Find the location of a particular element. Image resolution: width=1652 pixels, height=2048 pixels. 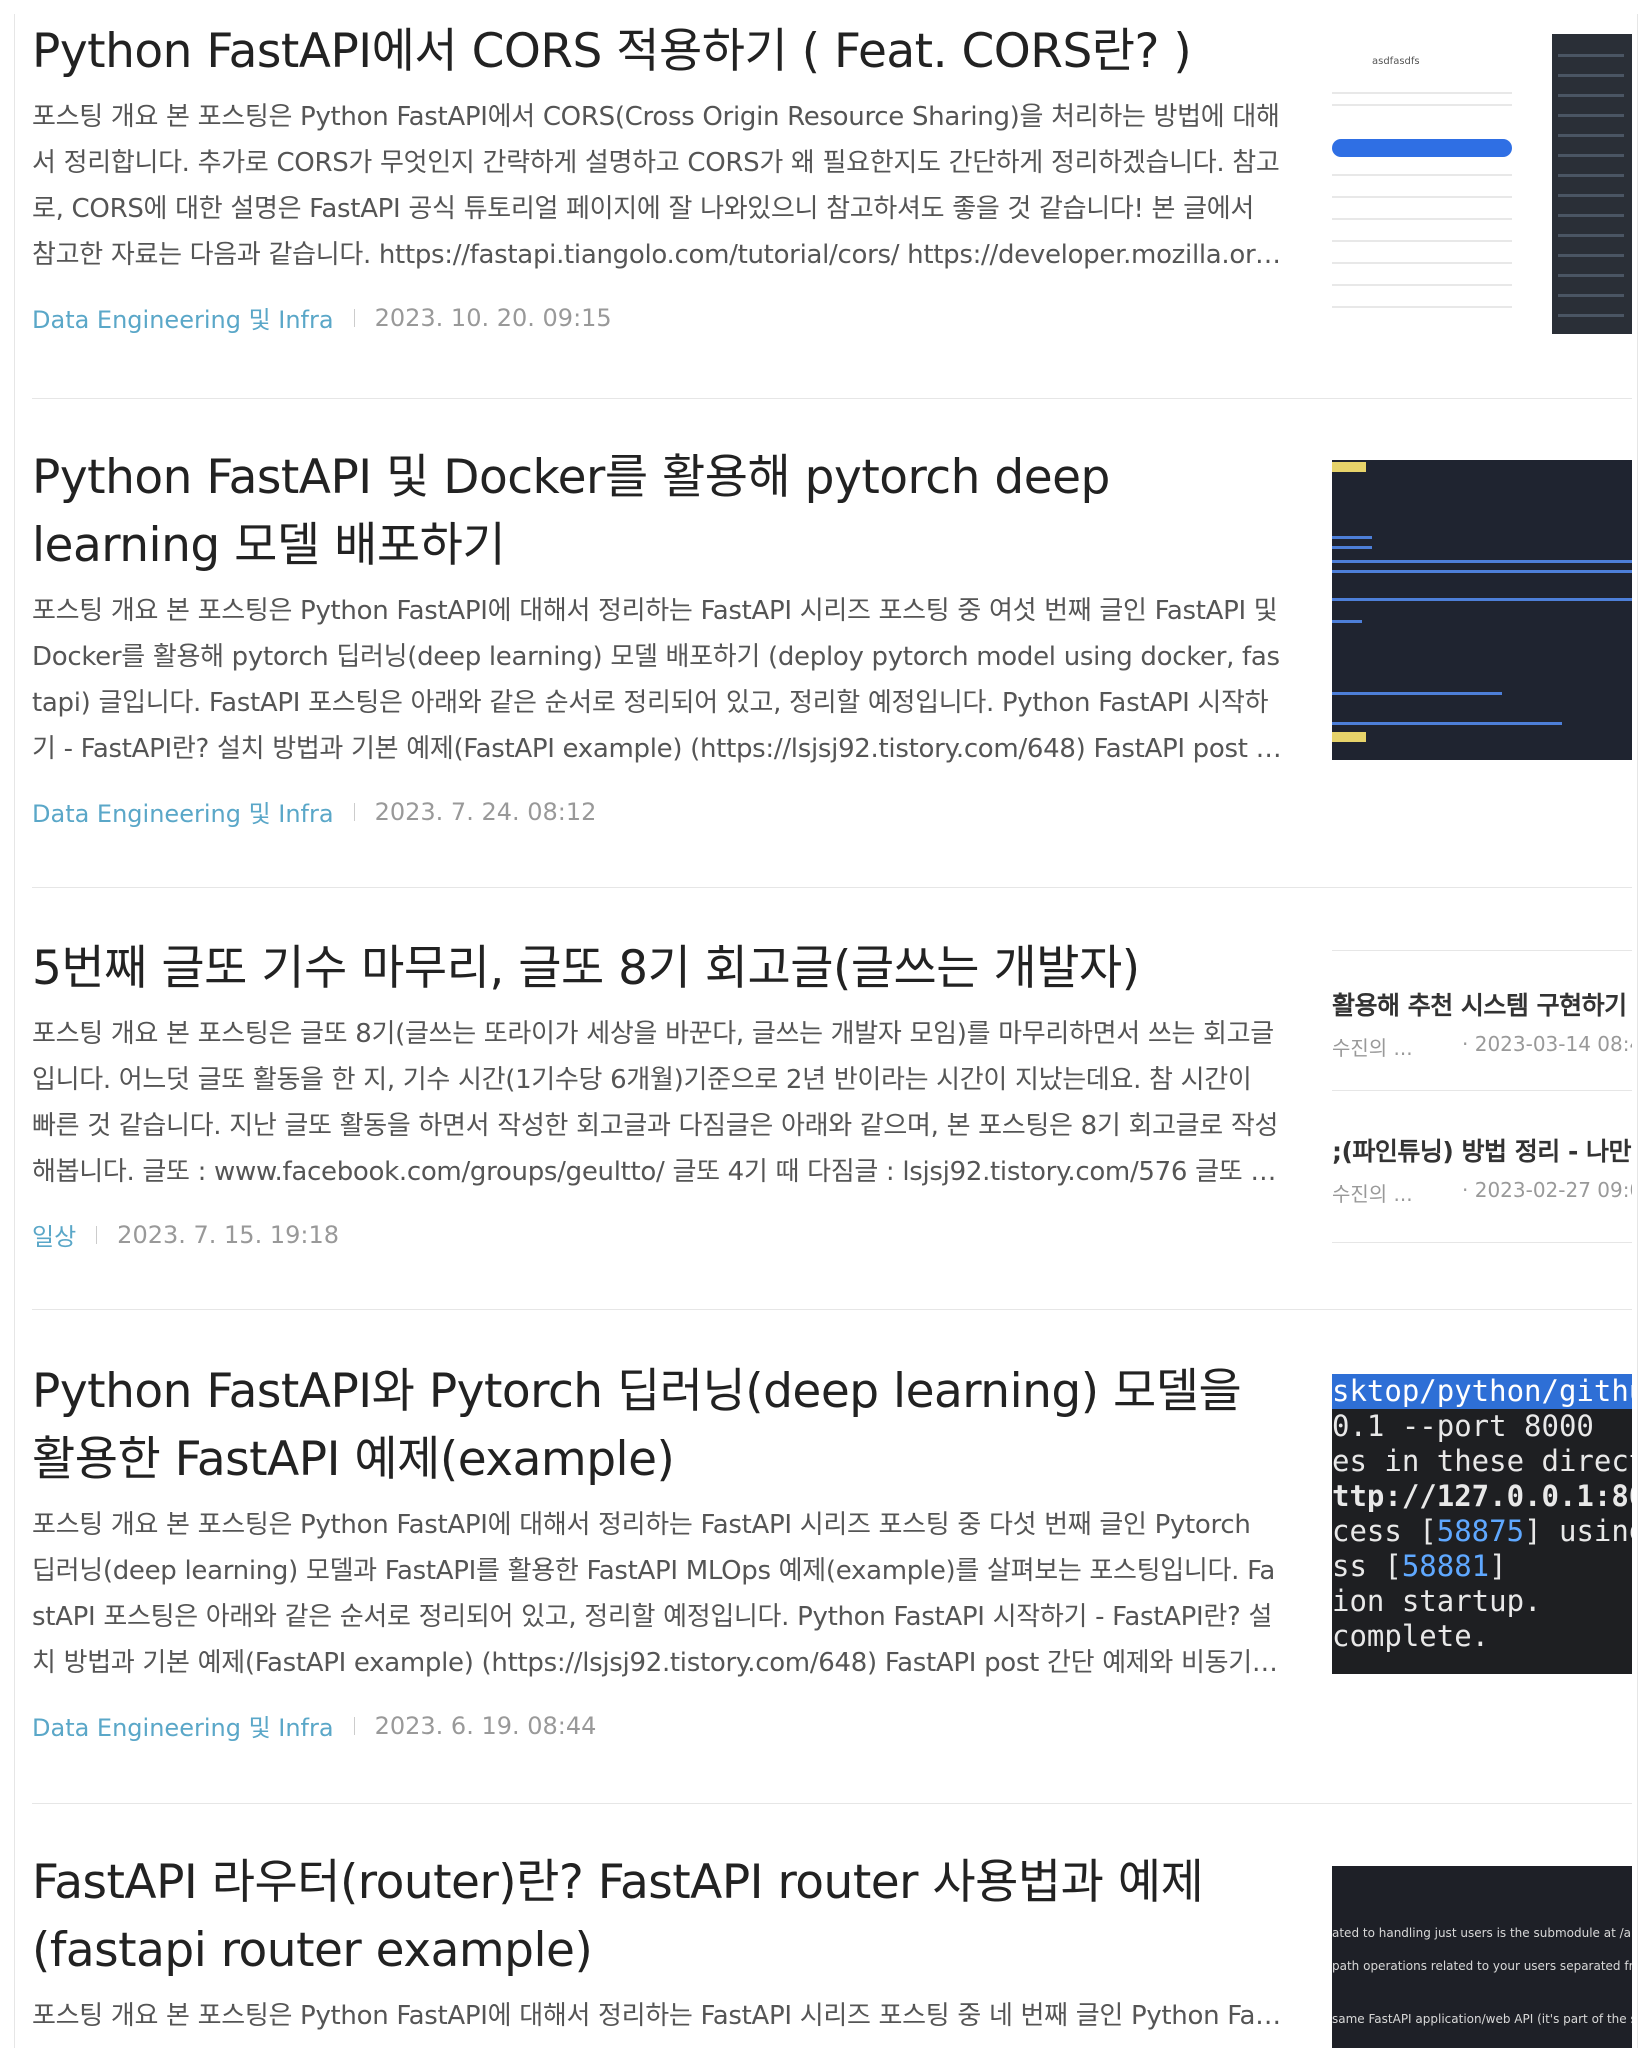

thumb-related-title: ;(파인튜닝) 방법 정리 - 나만 is located at coordinates (1482, 1151).